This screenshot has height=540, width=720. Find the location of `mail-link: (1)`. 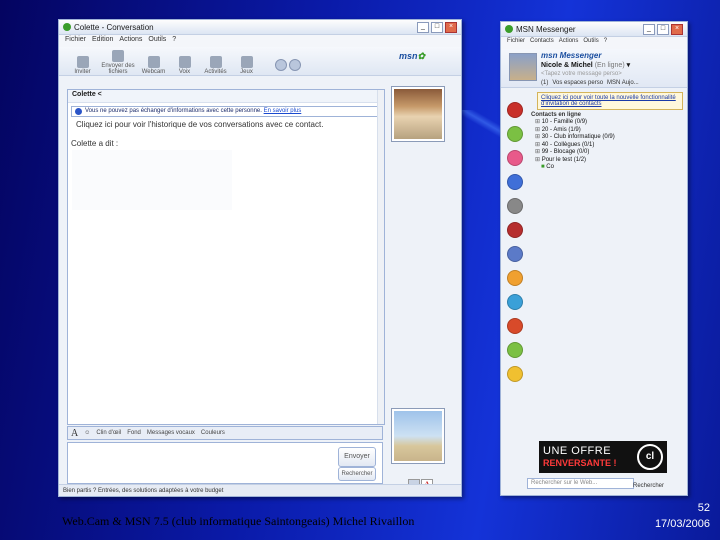

mail-link: (1) is located at coordinates (544, 83).